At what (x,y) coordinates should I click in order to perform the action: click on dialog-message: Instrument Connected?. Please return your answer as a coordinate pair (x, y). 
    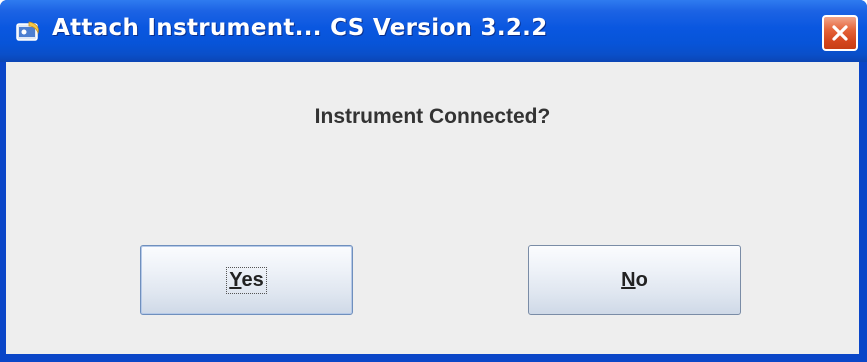
    Looking at the image, I should click on (432, 116).